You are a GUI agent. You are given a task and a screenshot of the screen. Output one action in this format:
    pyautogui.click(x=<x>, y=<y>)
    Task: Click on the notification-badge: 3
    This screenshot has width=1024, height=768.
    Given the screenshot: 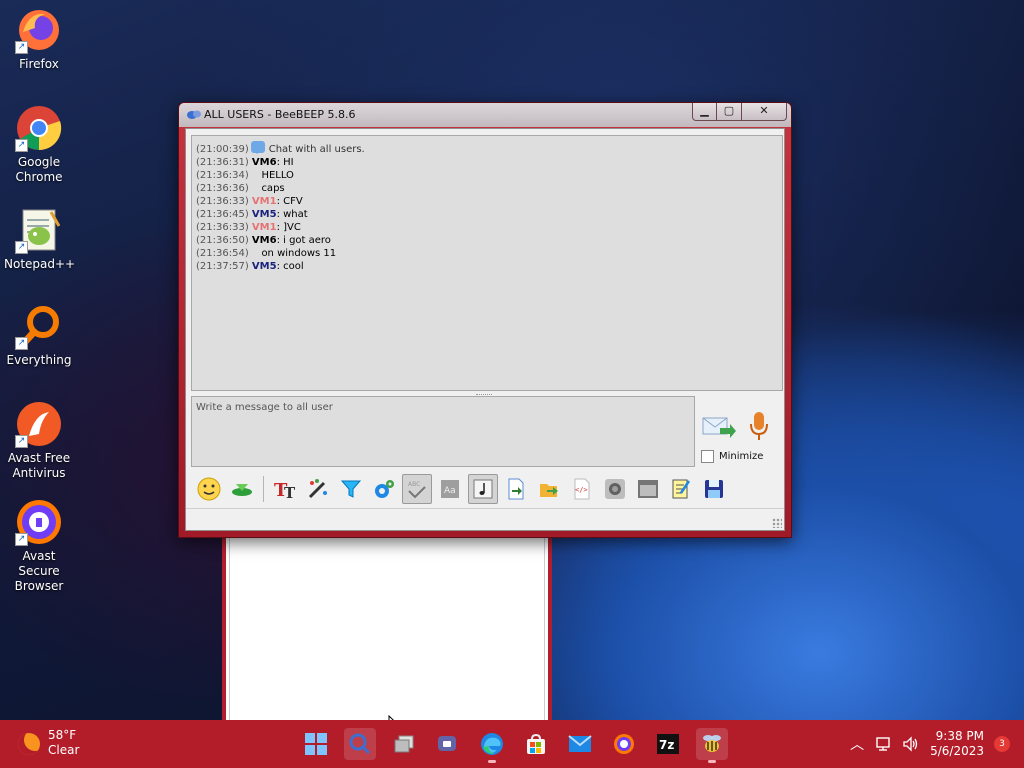 What is the action you would take?
    pyautogui.click(x=1002, y=744)
    